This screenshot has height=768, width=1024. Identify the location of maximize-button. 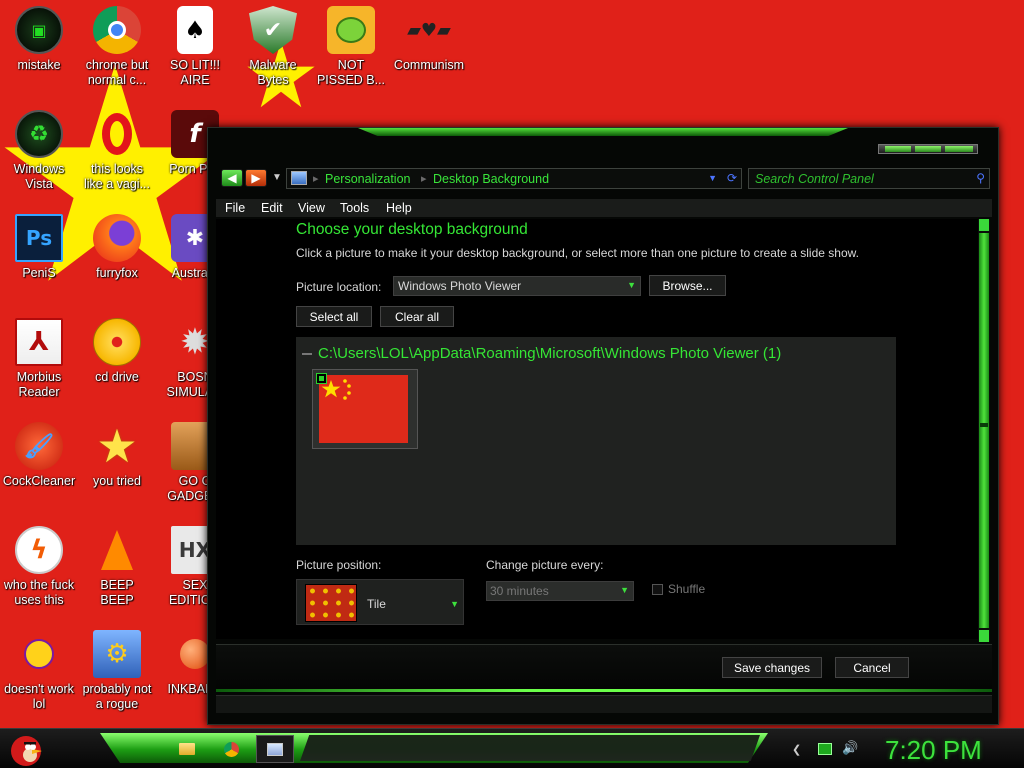
(928, 149).